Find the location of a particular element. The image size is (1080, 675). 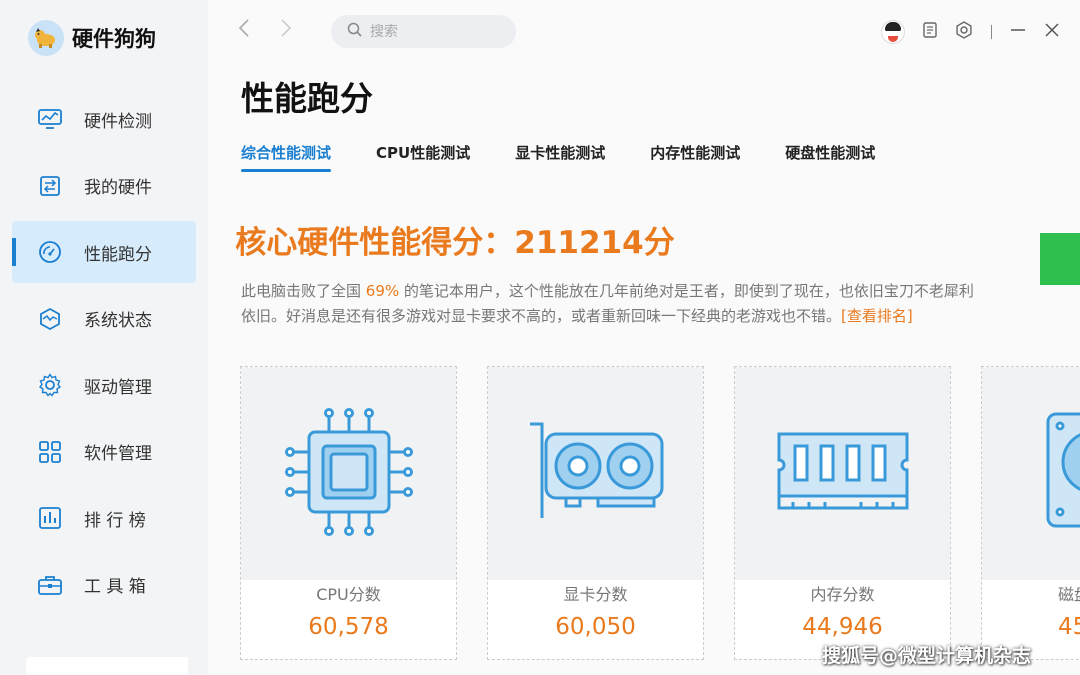

sidebar-item-label: 我的硬件 is located at coordinates (118, 188).